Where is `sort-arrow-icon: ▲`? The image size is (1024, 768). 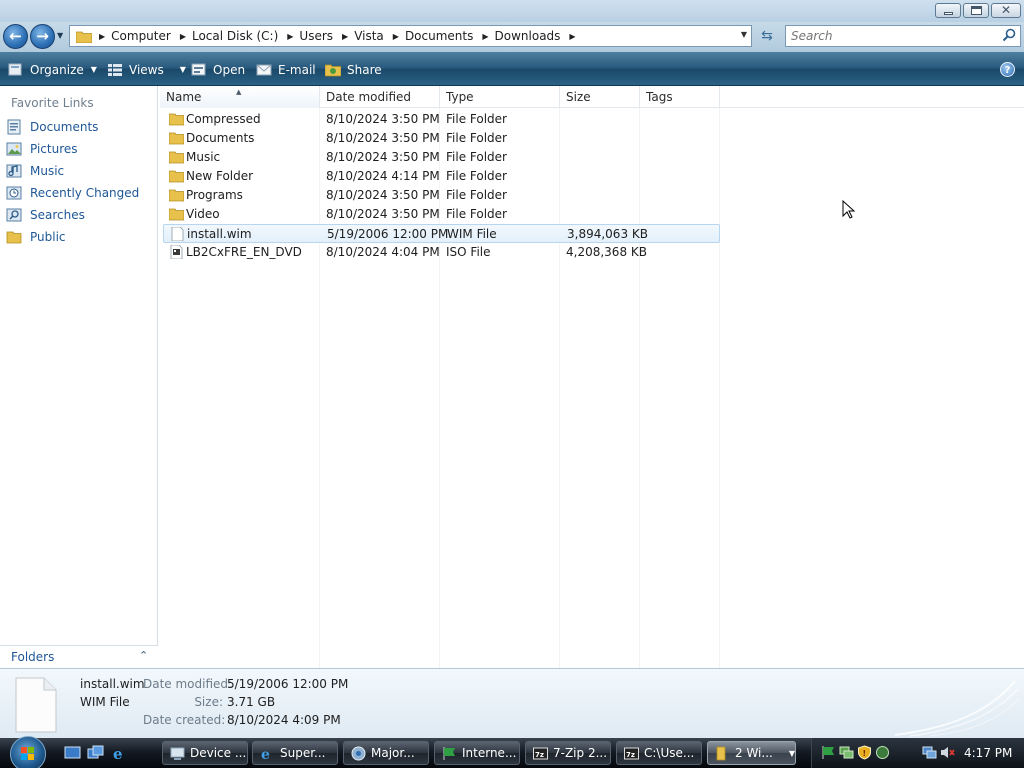
sort-arrow-icon: ▲ is located at coordinates (239, 92).